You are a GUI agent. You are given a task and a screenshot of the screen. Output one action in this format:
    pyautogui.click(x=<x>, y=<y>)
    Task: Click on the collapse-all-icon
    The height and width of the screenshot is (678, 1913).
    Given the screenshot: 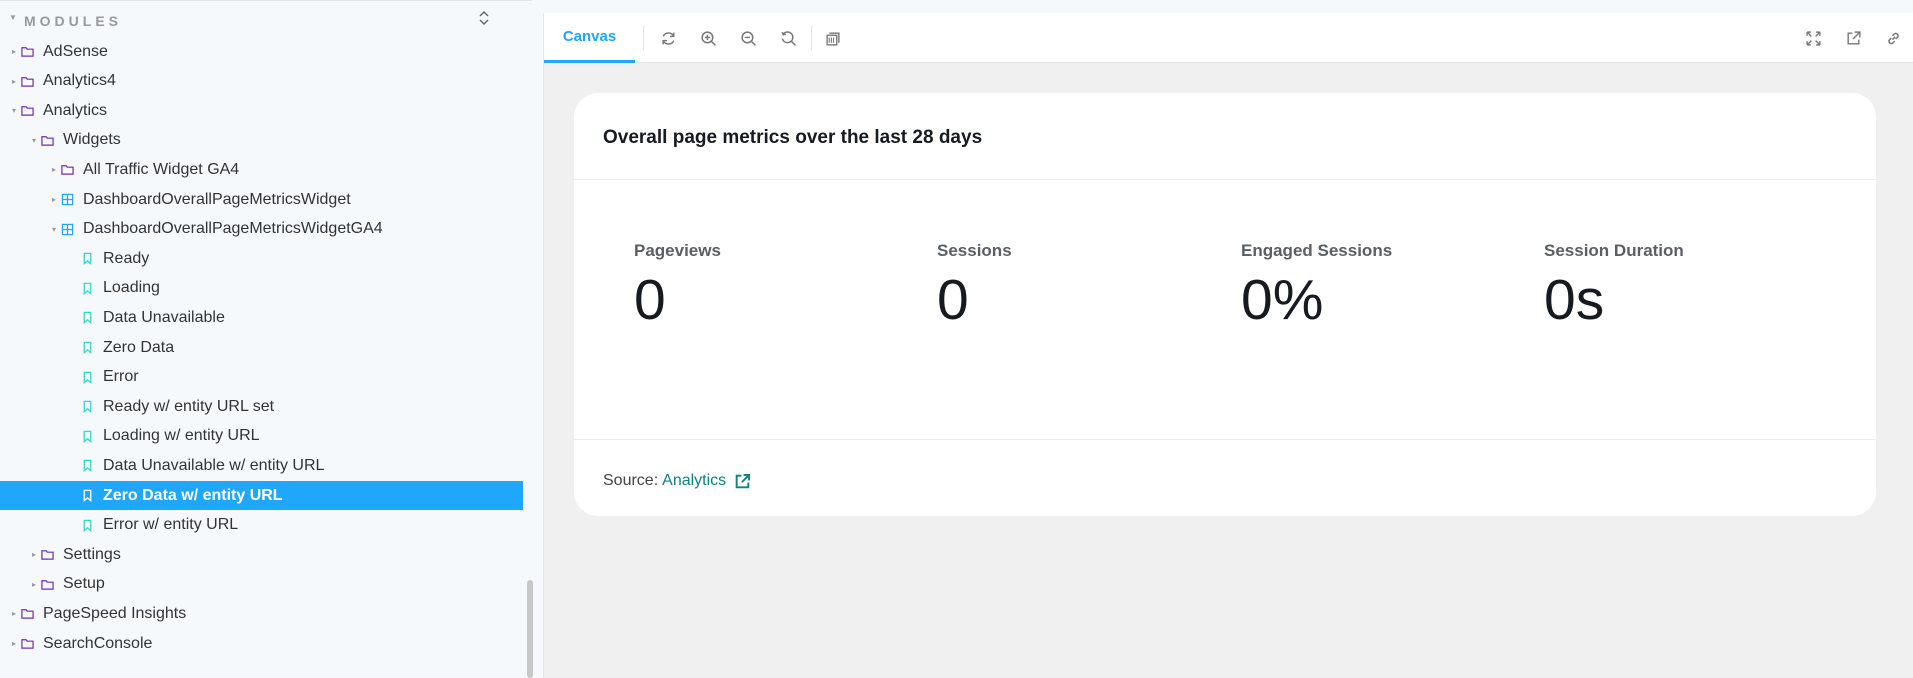 What is the action you would take?
    pyautogui.click(x=486, y=19)
    